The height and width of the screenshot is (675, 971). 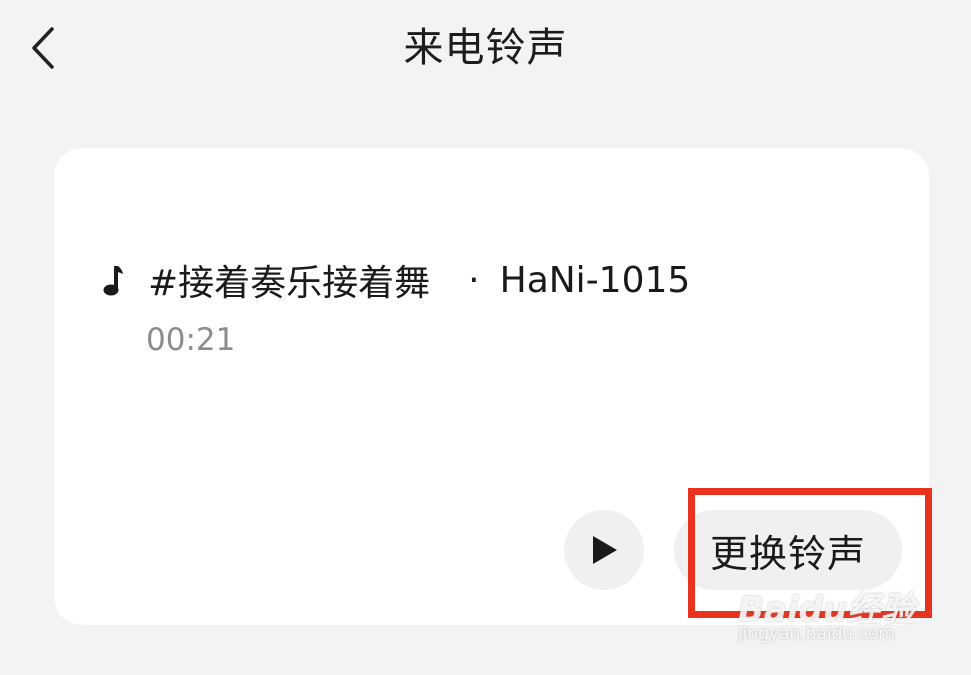 What do you see at coordinates (816, 634) in the screenshot?
I see `watermark-url: jingyan.baidu.com` at bounding box center [816, 634].